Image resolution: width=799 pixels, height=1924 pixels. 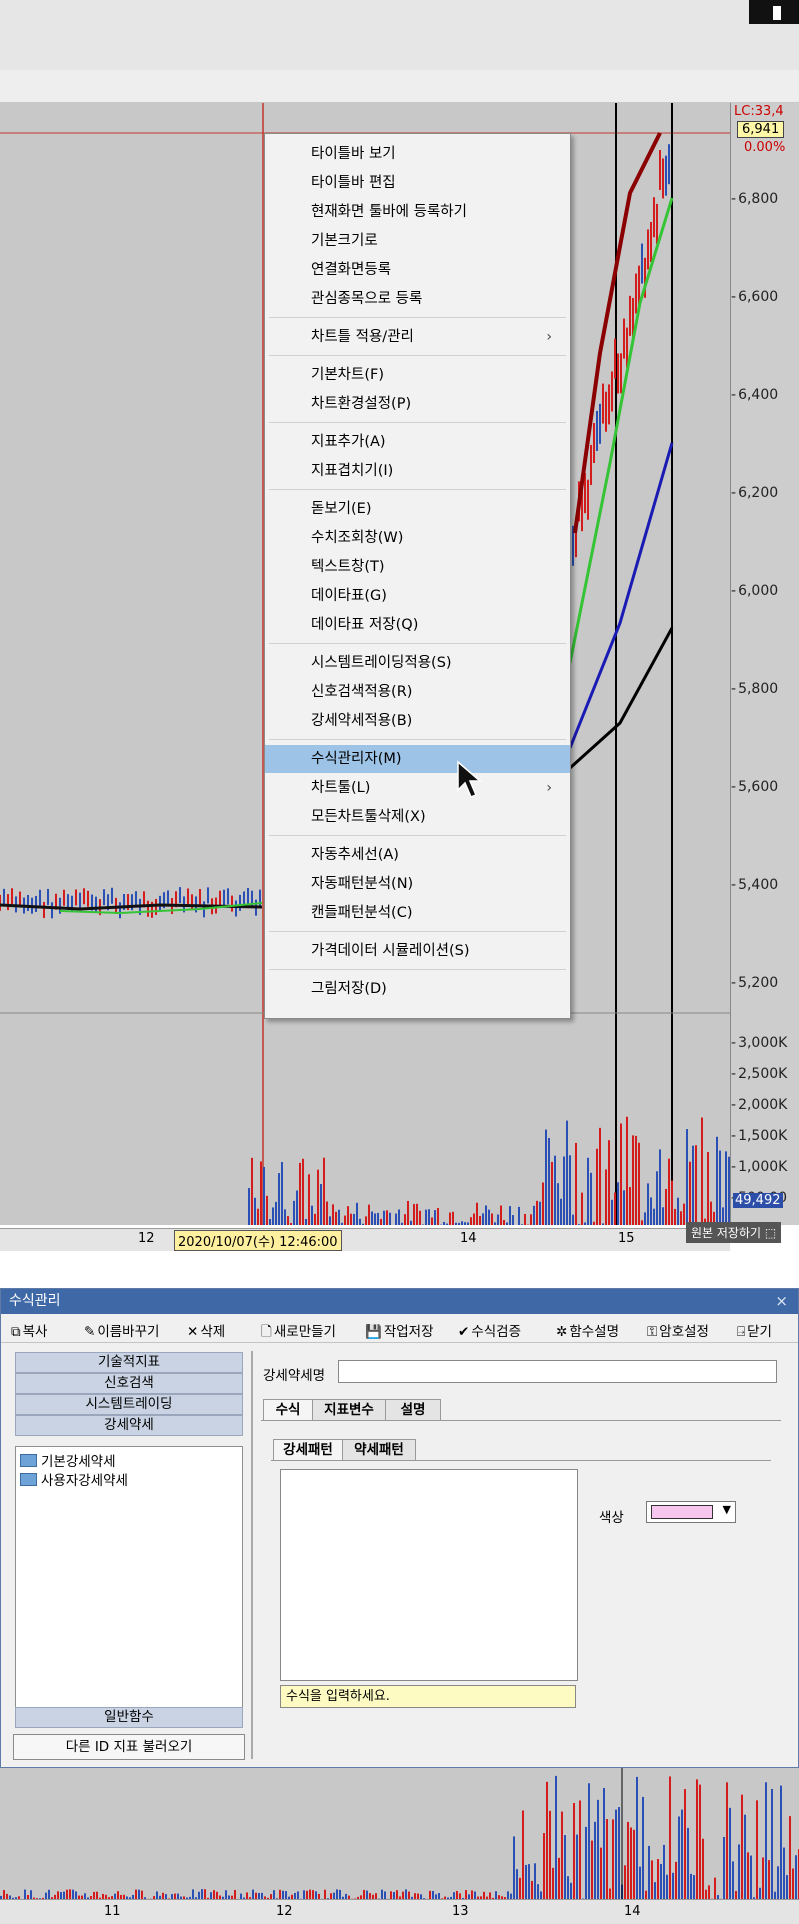 I want to click on category-signal-search: 신호검색, so click(x=129, y=1383).